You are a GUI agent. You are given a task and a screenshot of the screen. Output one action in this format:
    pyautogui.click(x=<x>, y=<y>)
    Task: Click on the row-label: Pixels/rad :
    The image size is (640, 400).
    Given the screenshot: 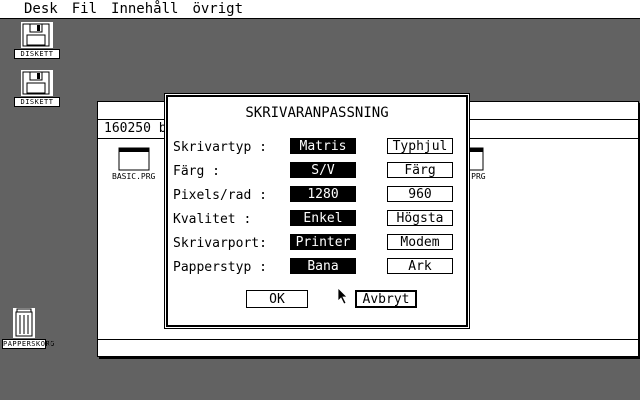 What is the action you would take?
    pyautogui.click(x=220, y=195)
    